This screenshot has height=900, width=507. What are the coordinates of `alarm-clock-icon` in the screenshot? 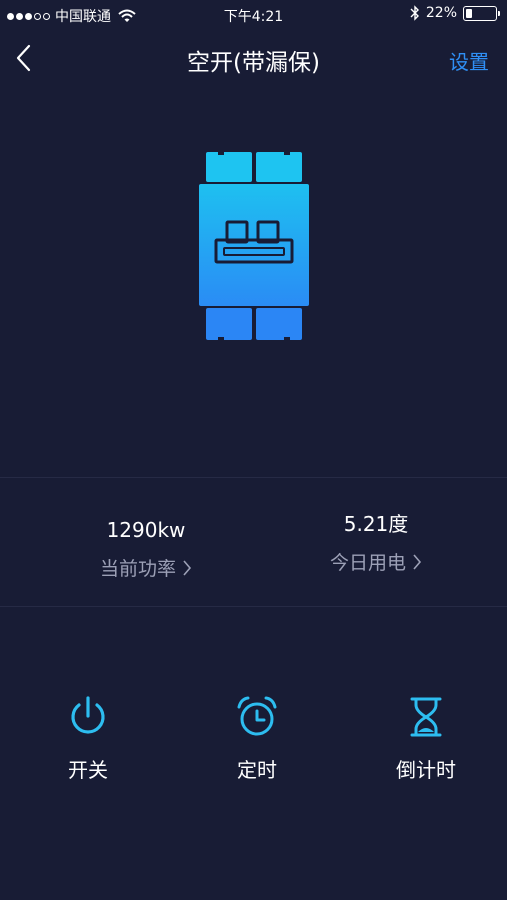 It's located at (257, 716).